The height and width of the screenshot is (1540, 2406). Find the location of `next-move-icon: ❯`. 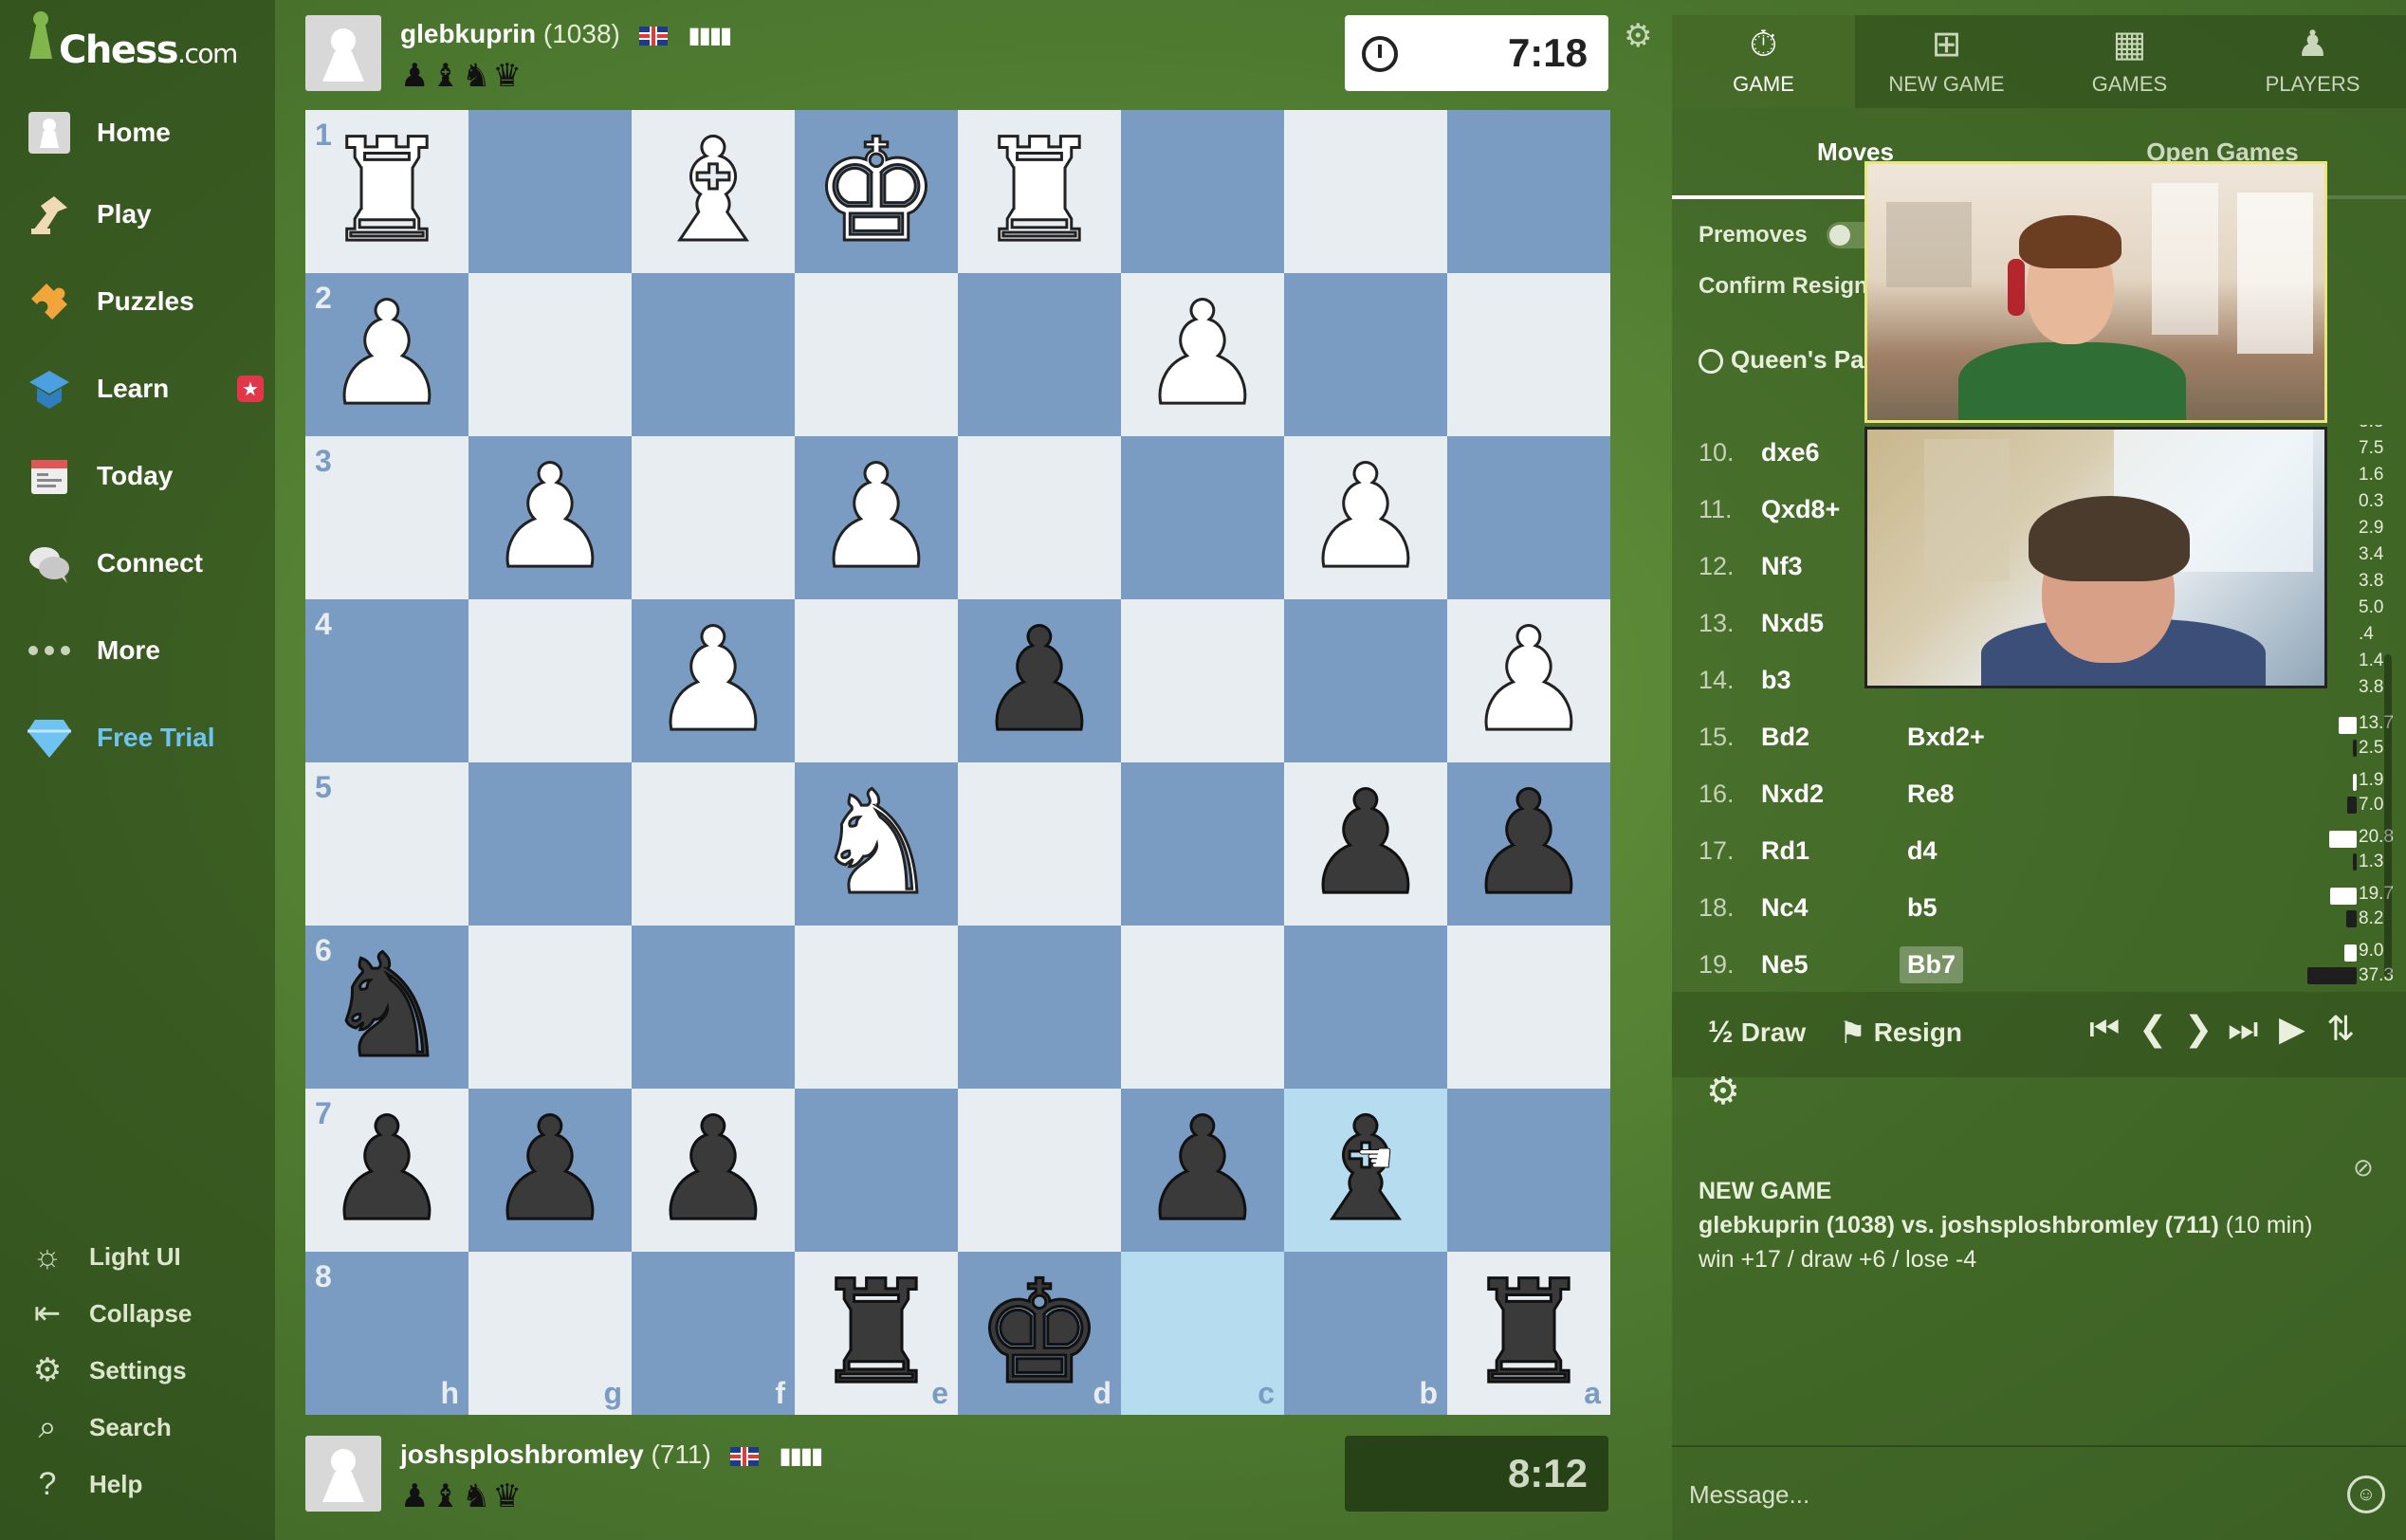

next-move-icon: ❯ is located at coordinates (2198, 1029).